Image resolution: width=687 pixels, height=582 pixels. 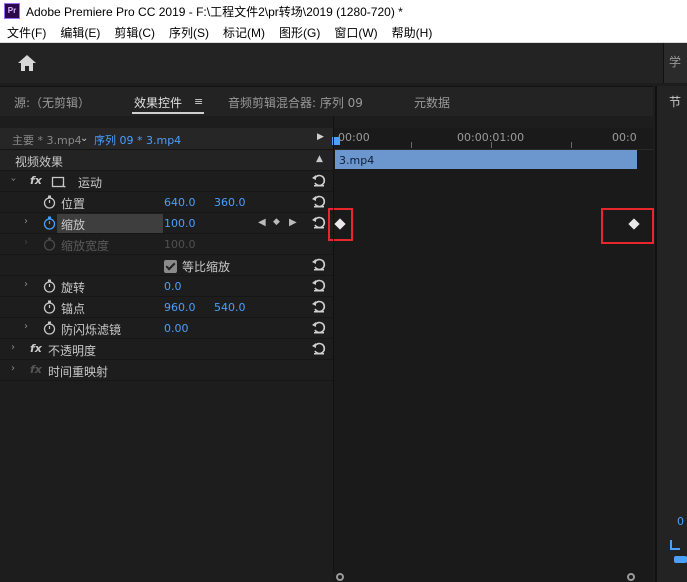 I want to click on time-remap-label: 时间重映射, so click(x=78, y=372).